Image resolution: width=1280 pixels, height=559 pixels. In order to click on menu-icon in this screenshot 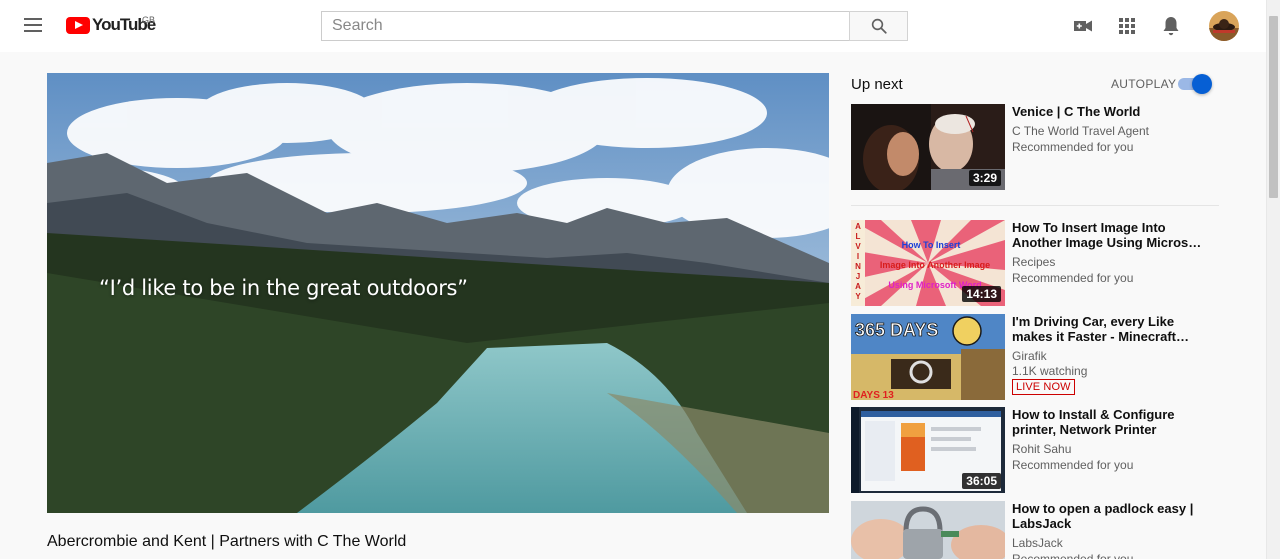, I will do `click(33, 25)`.